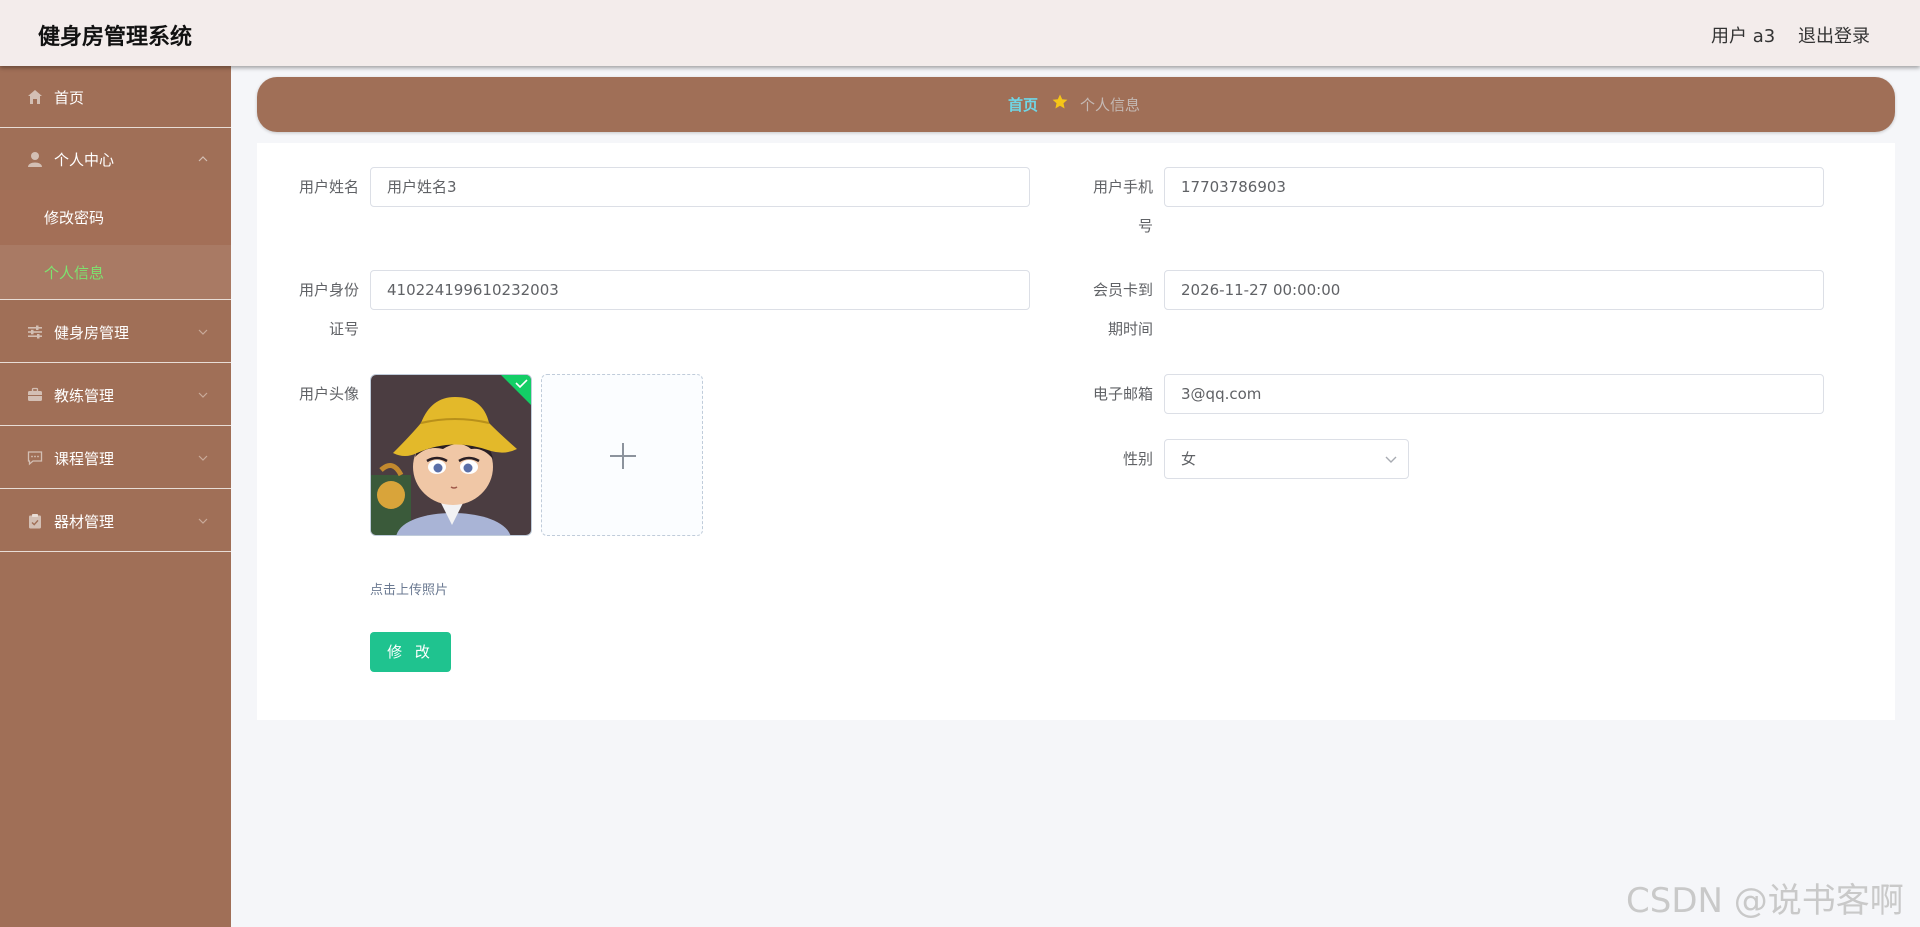 This screenshot has height=927, width=1920. Describe the element at coordinates (115, 394) in the screenshot. I see `sidebar-item-coach-management: 教练管理` at that location.